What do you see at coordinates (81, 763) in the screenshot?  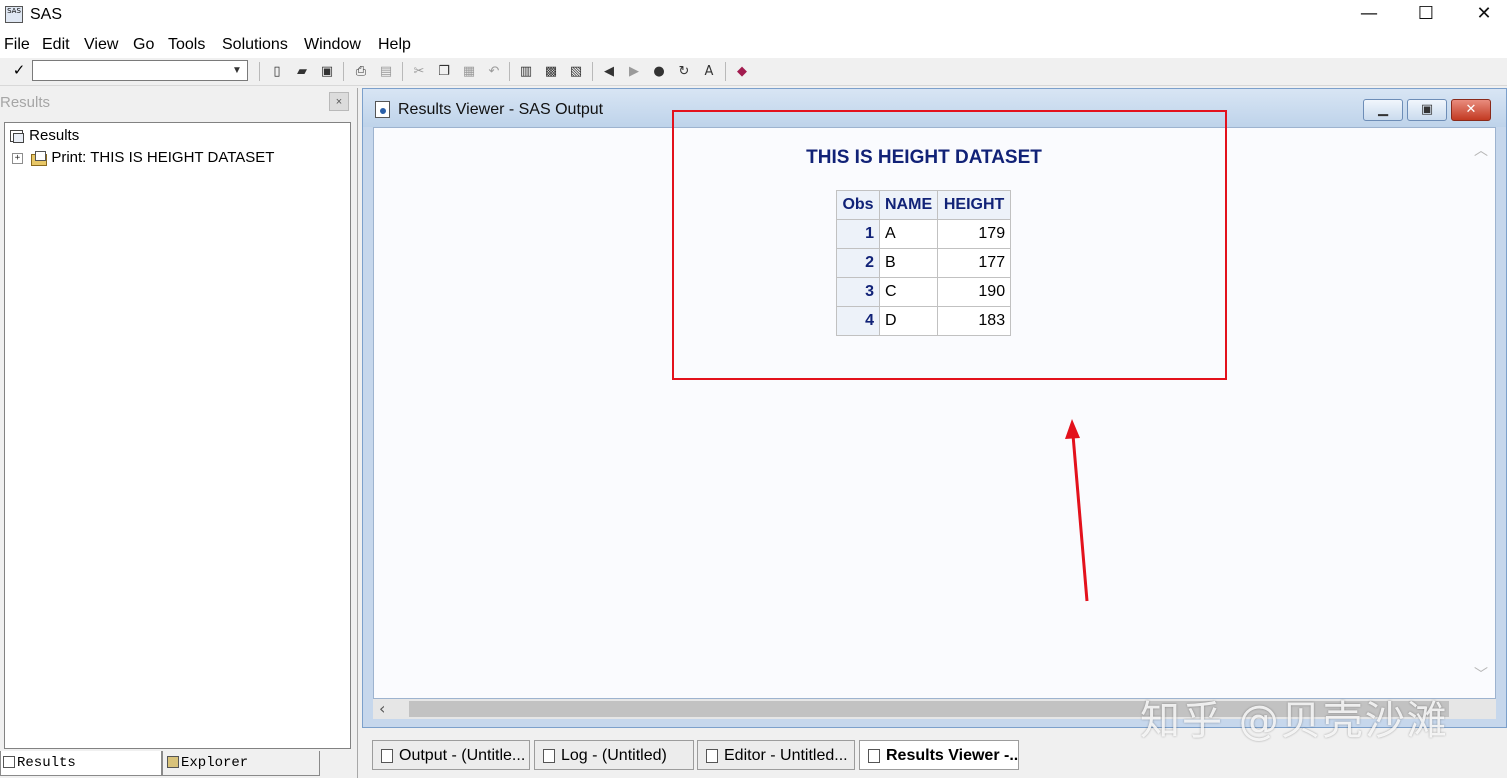 I see `tab-results: Results` at bounding box center [81, 763].